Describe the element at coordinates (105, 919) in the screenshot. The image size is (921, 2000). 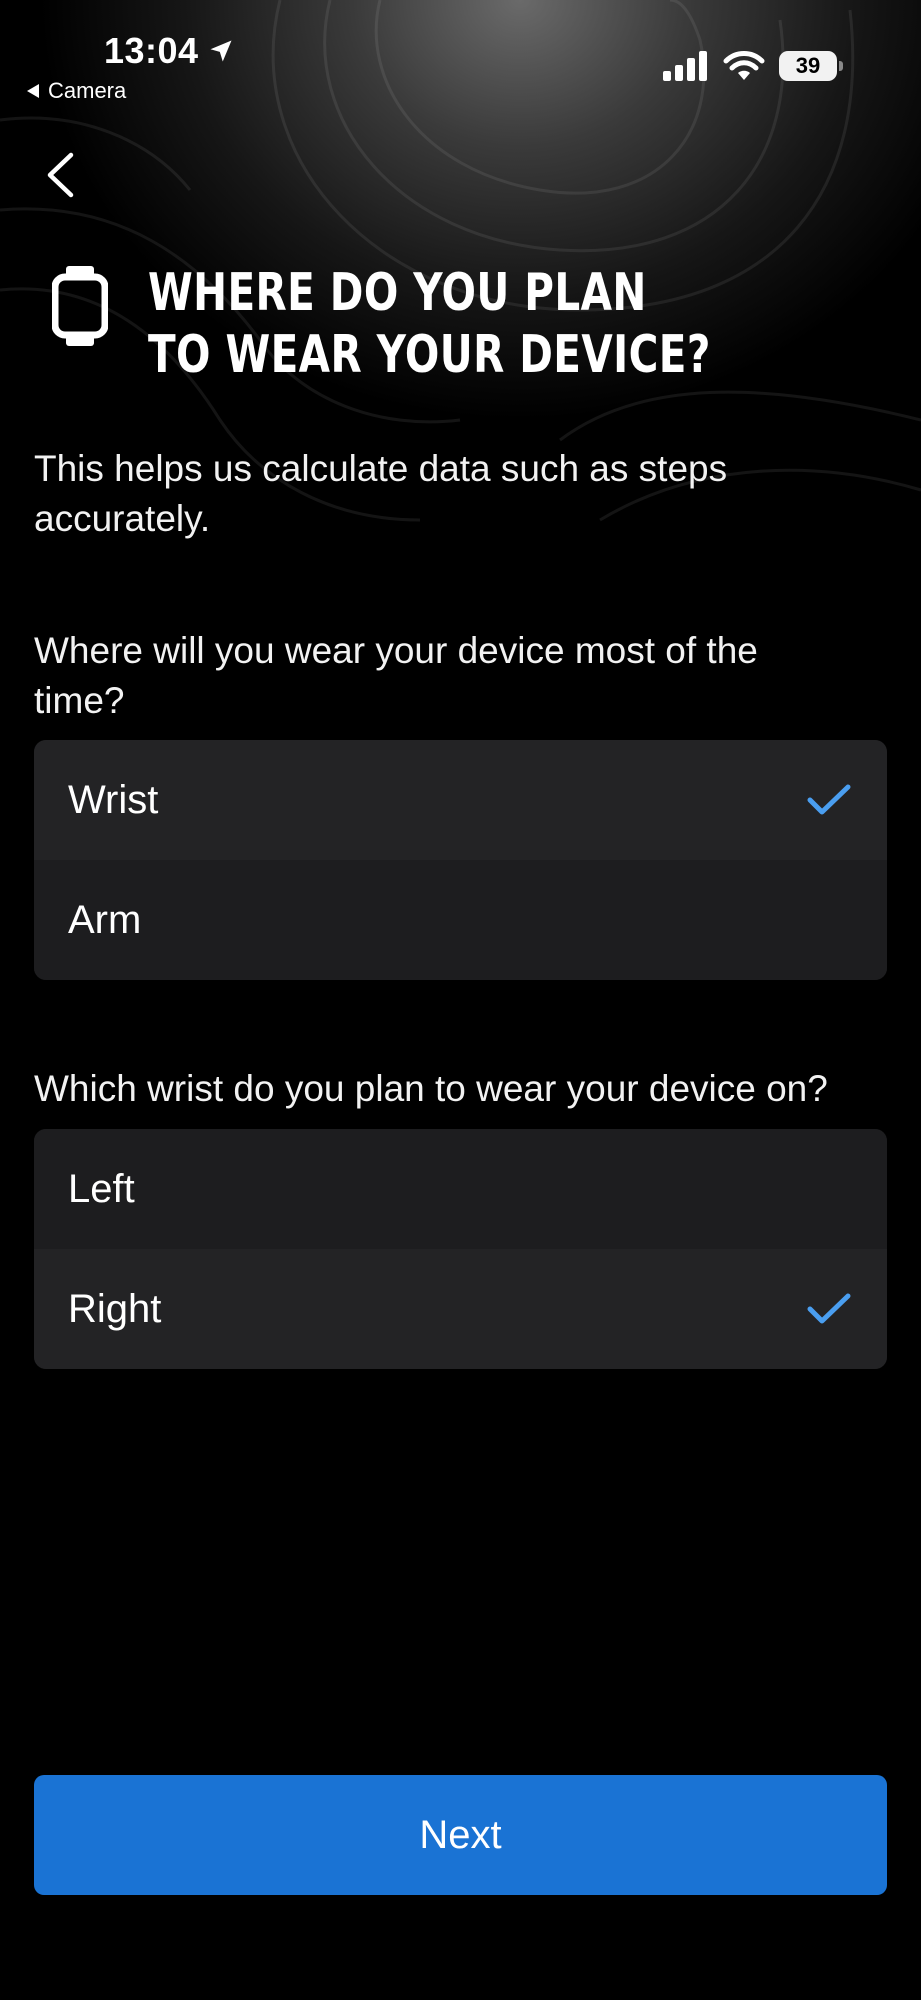
I see `option-label: Arm` at that location.